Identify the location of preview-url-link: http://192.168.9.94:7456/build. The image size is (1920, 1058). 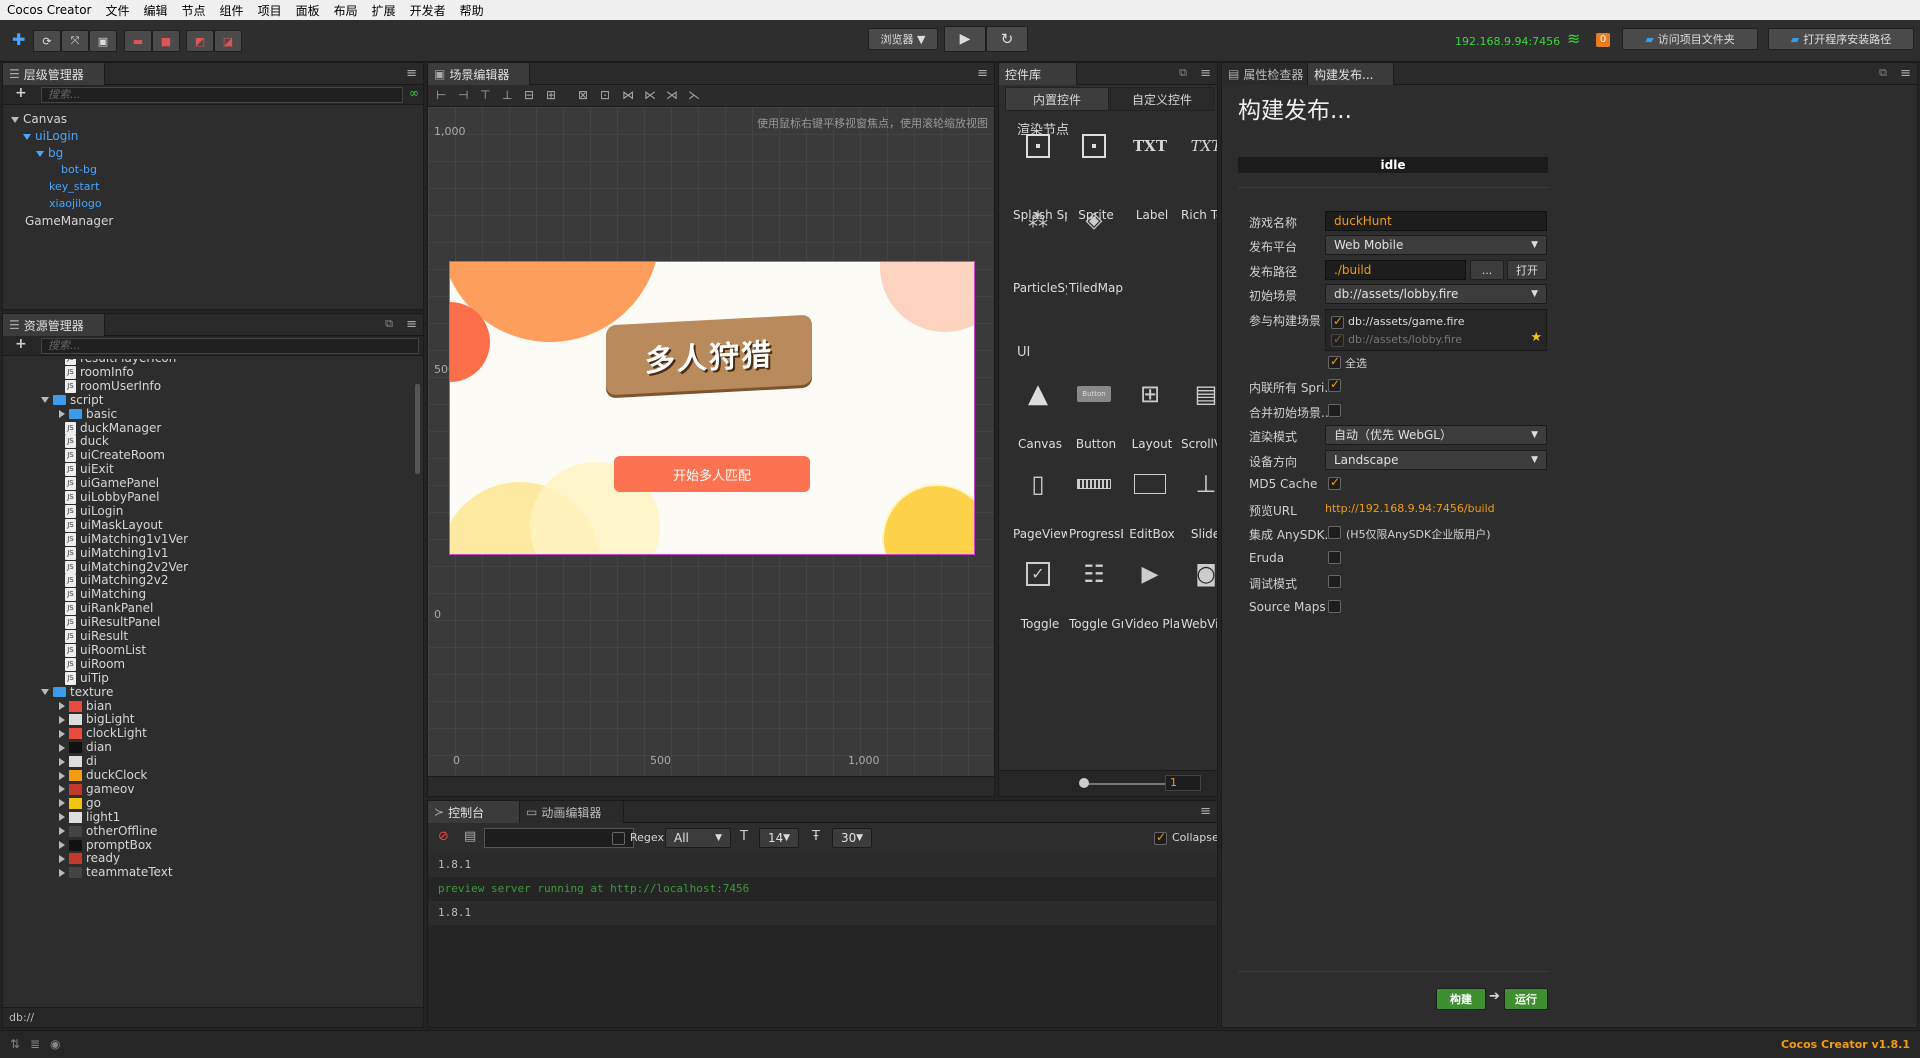
(1410, 508).